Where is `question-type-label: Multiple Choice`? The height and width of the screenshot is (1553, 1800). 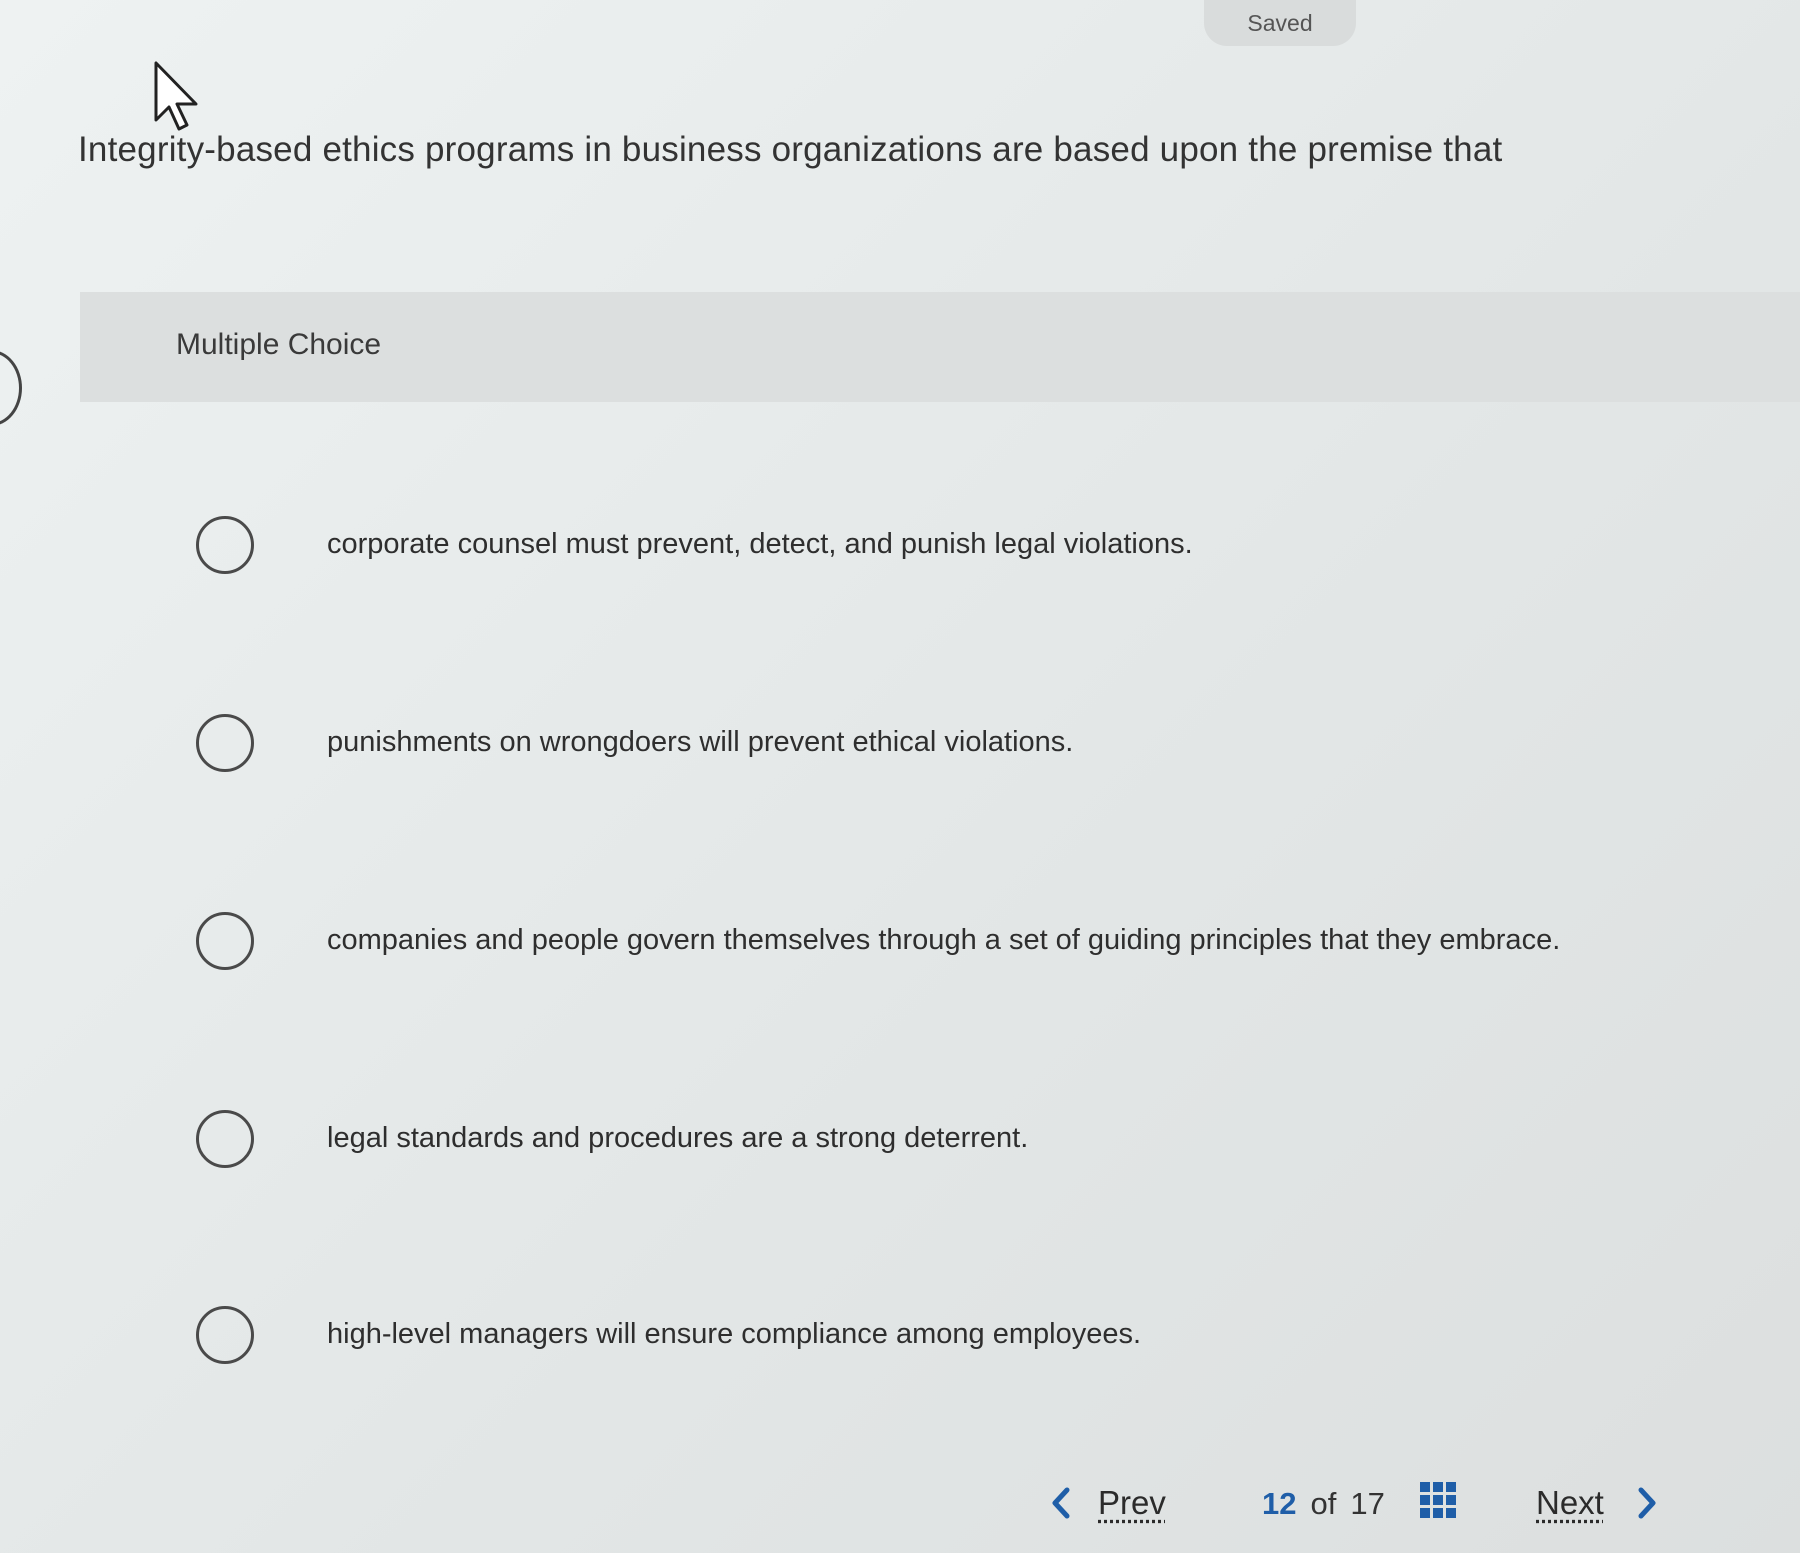 question-type-label: Multiple Choice is located at coordinates (279, 344).